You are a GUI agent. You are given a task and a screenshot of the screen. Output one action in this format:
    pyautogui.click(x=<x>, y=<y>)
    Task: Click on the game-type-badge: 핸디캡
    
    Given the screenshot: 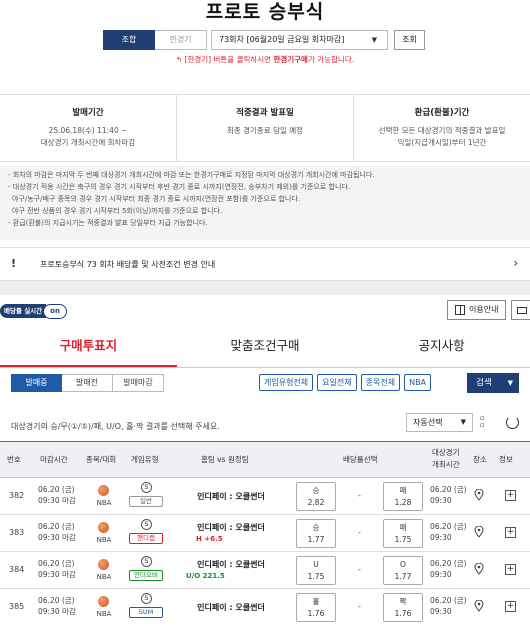 What is the action you would take?
    pyautogui.click(x=146, y=538)
    